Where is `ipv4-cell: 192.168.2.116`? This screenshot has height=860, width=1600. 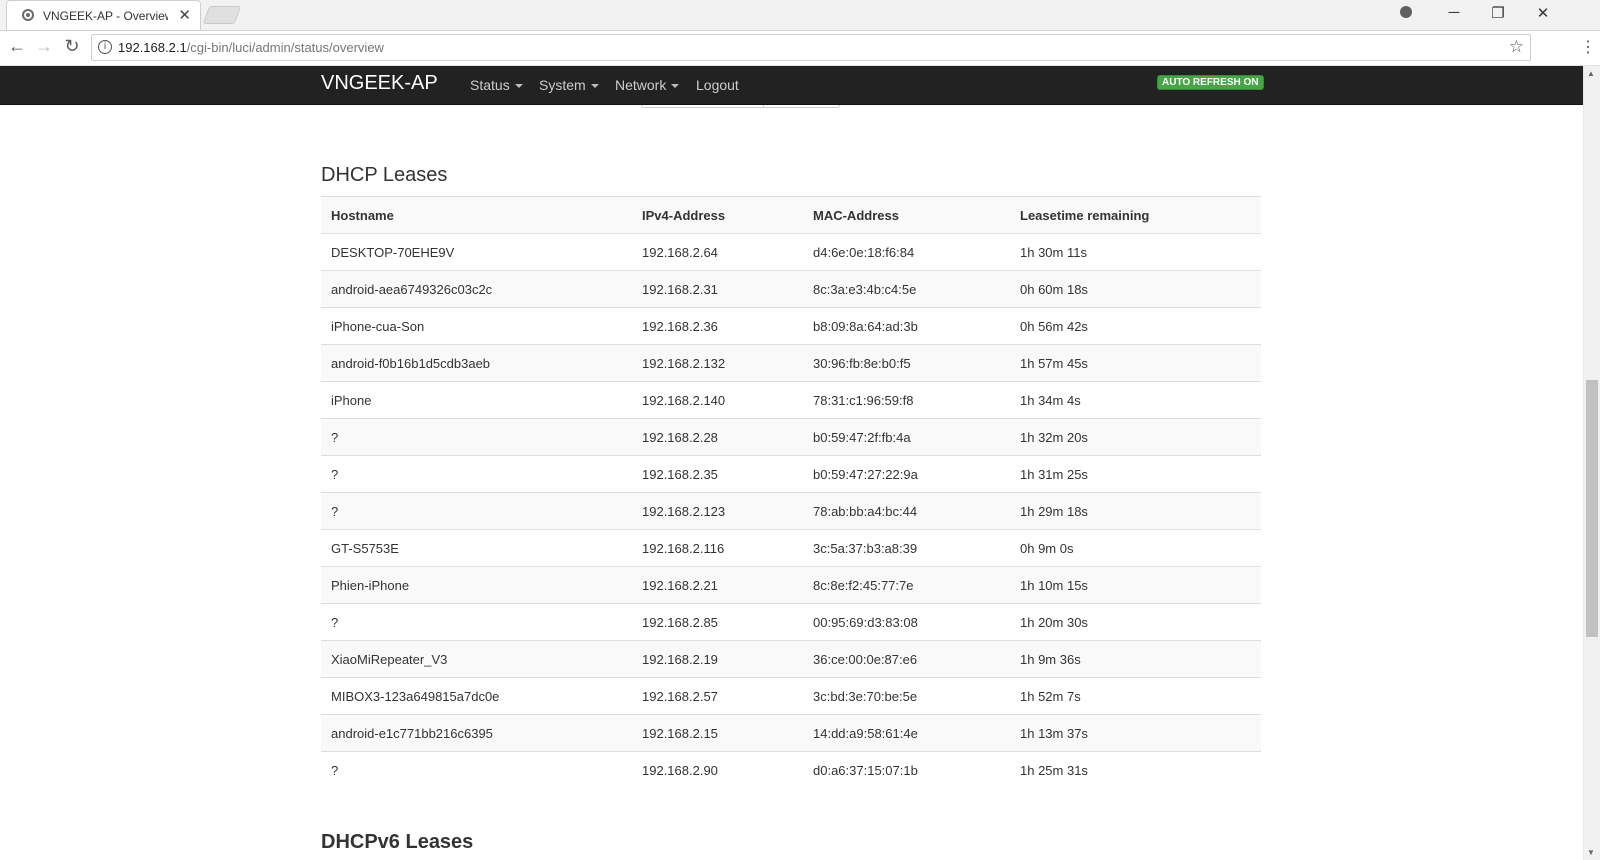 ipv4-cell: 192.168.2.116 is located at coordinates (717, 548).